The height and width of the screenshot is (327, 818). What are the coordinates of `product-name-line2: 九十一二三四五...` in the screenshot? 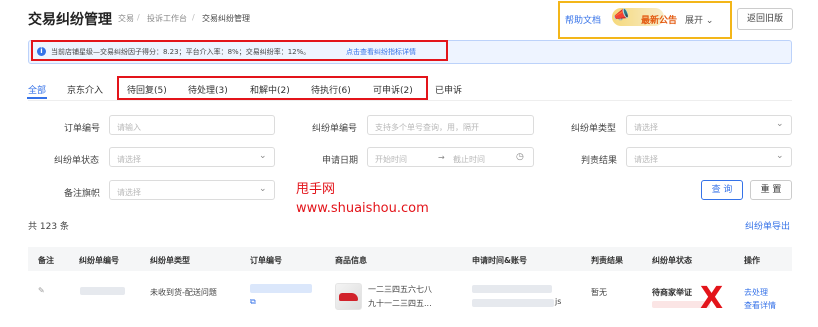 It's located at (400, 303).